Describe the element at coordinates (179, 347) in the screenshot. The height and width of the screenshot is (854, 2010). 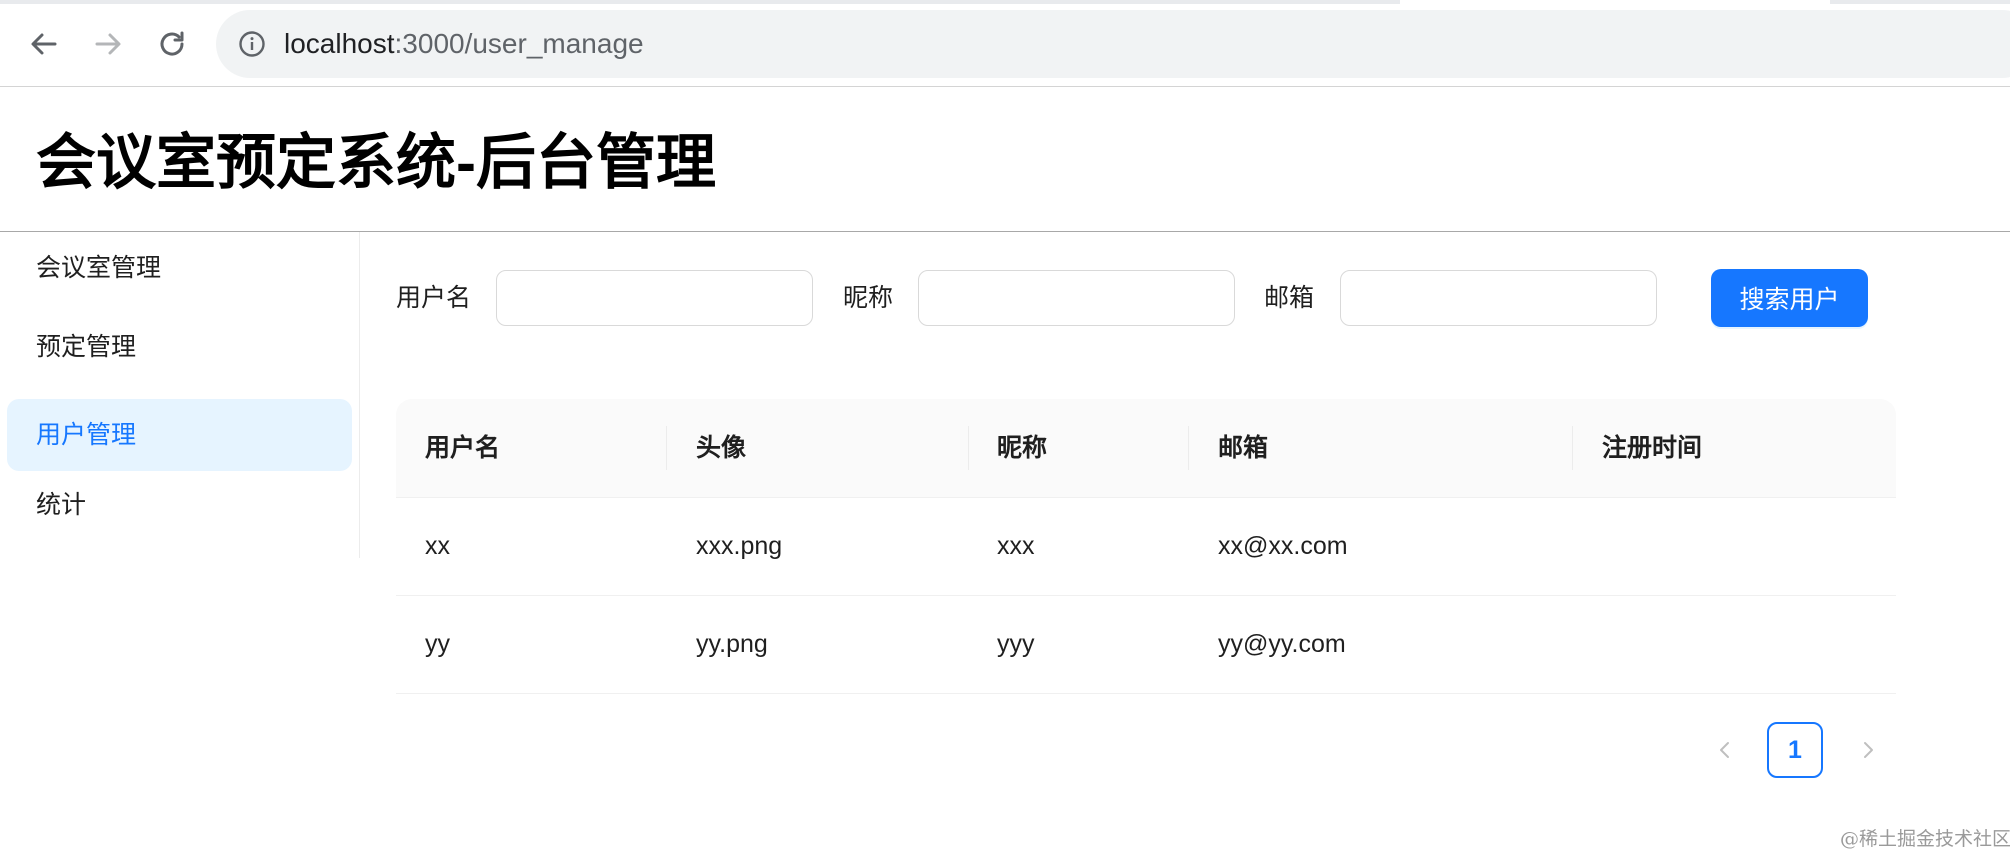
I see `sidebar-item-booking-manage: 预定管理` at that location.